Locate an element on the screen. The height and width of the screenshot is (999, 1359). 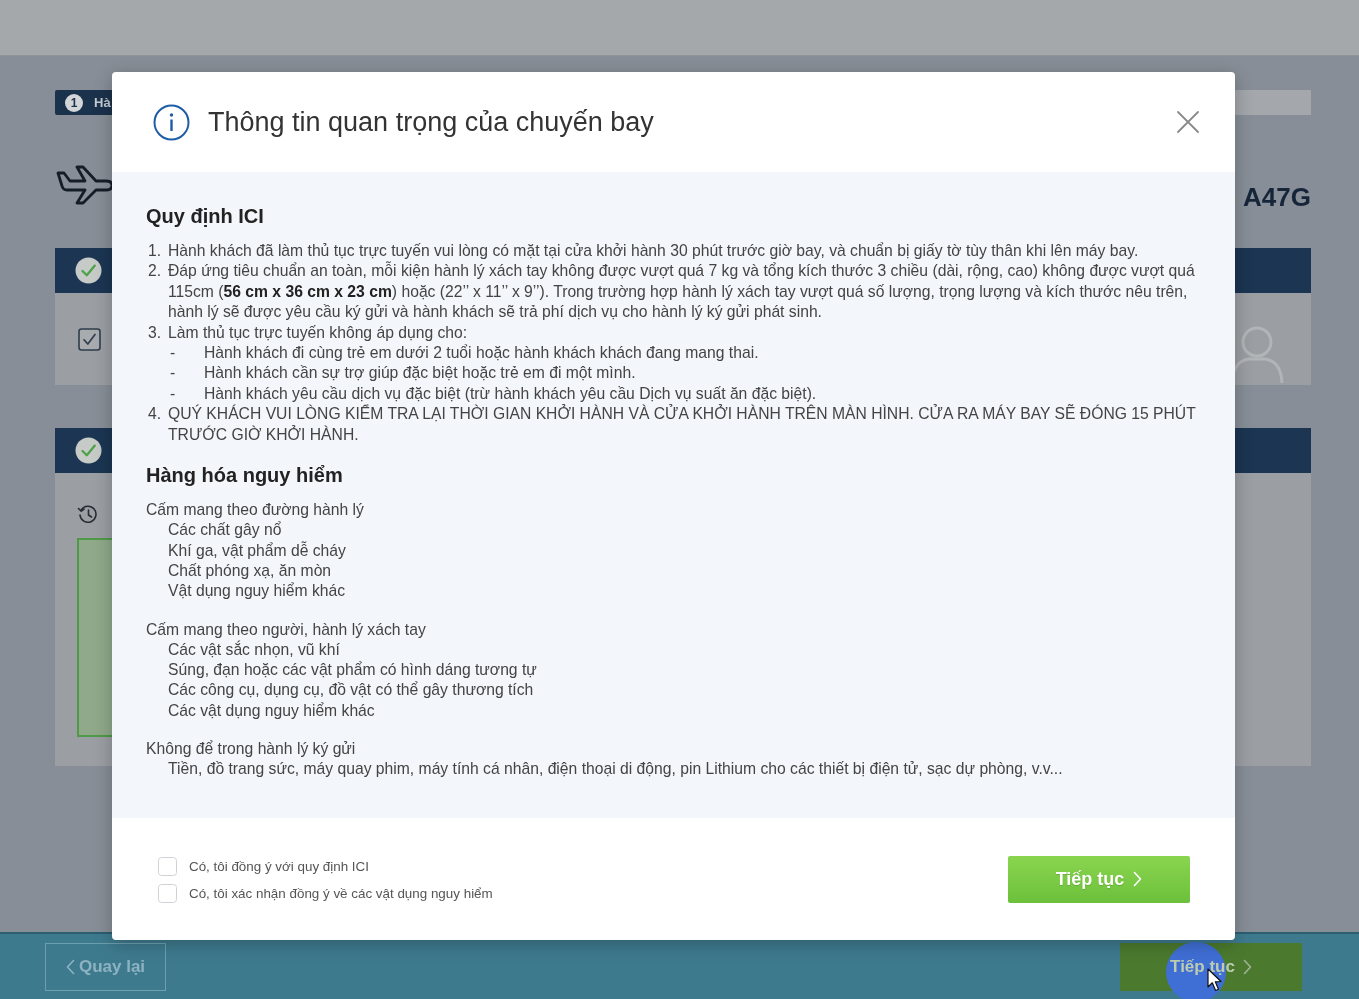
group-item: Chất phóng xạ, ăn mòn is located at coordinates (250, 570).